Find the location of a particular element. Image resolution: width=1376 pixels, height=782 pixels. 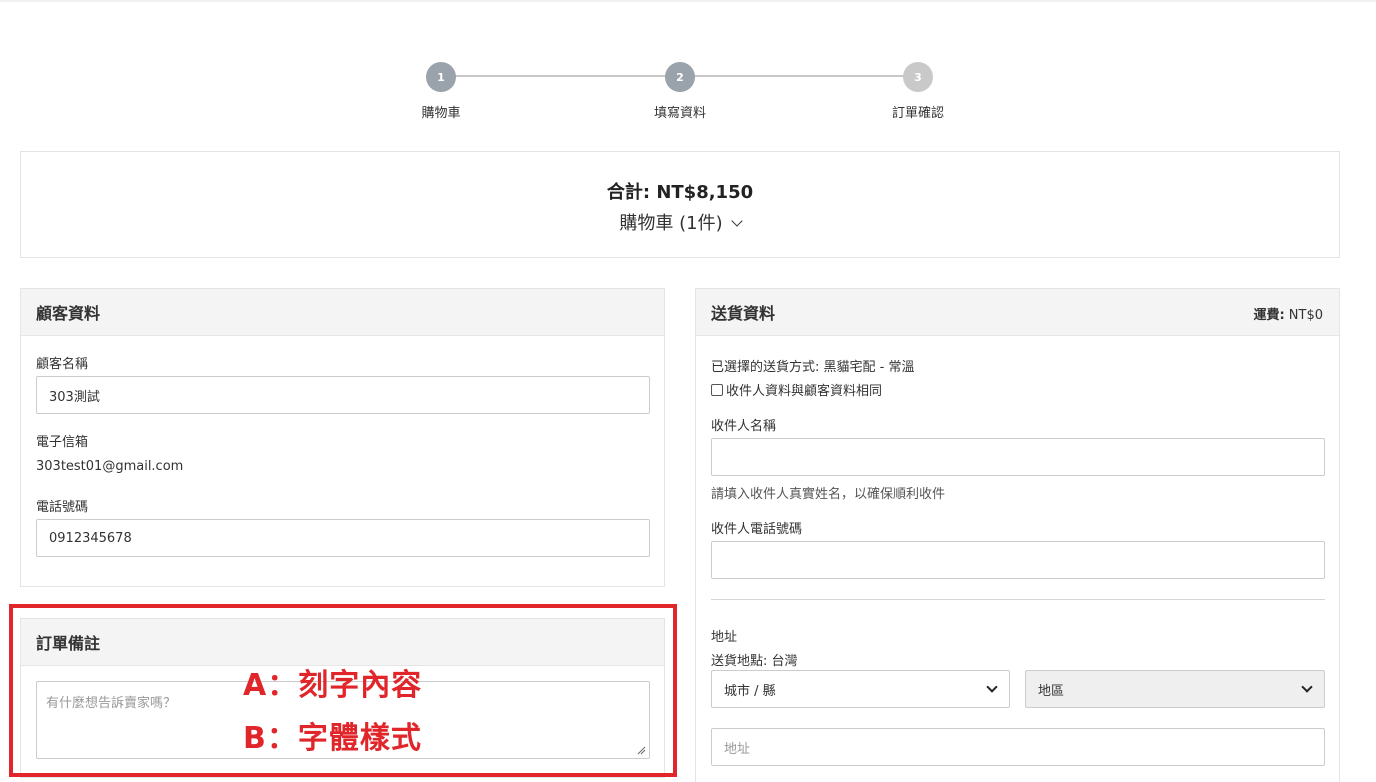

delivery-panel-header: 送貨資料 運費: NT$0 is located at coordinates (1017, 312).